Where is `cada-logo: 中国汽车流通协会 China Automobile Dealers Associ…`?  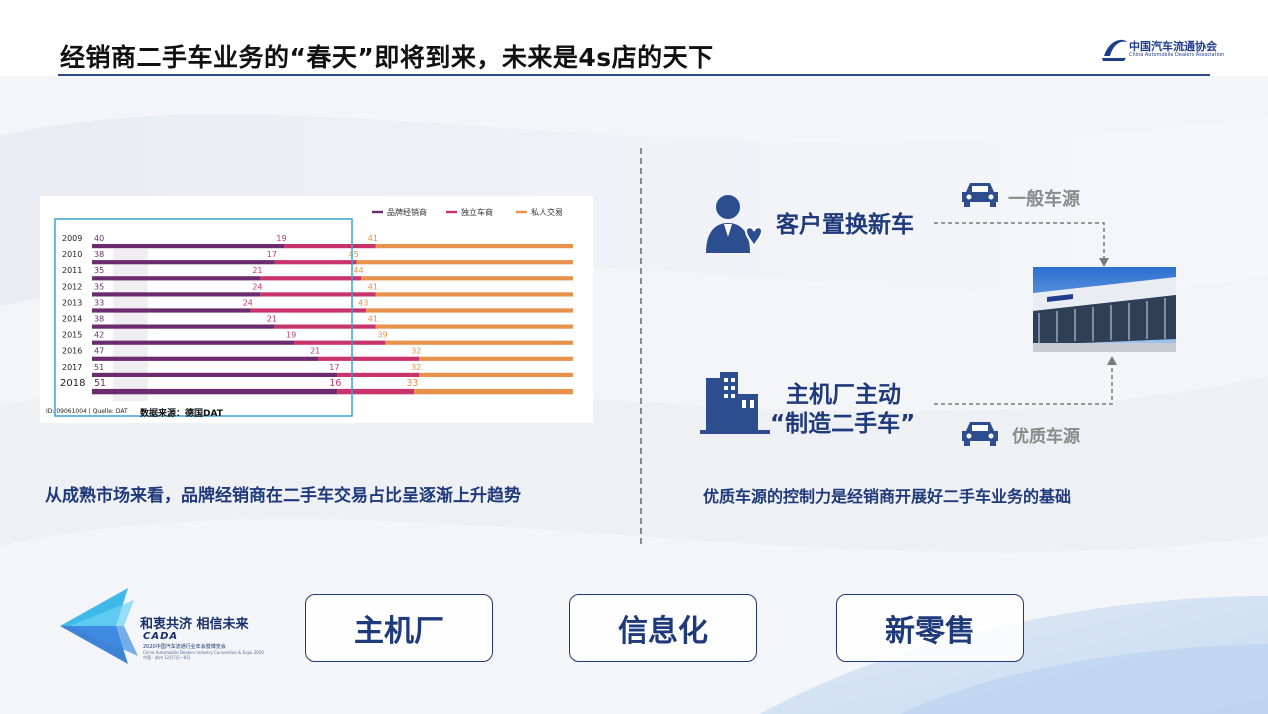 cada-logo: 中国汽车流通协会 China Automobile Dealers Associ… is located at coordinates (1162, 50).